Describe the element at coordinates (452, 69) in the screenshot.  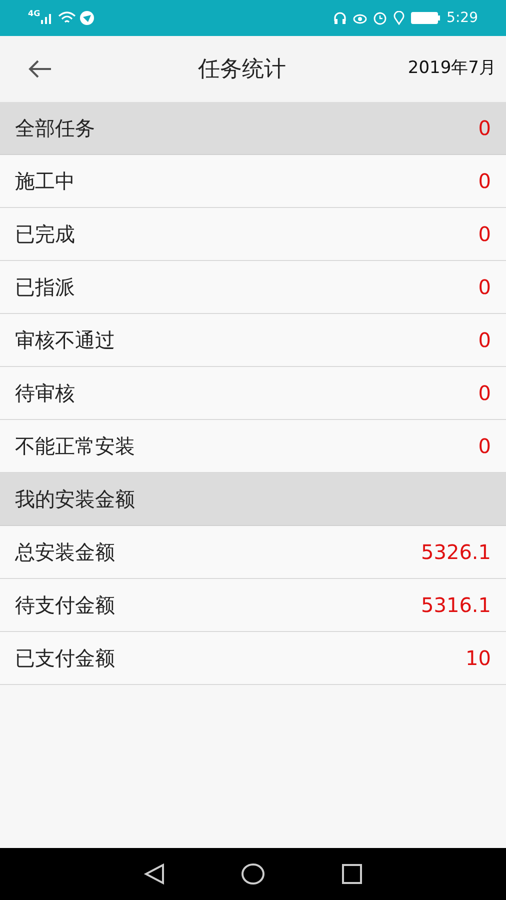
I see `month-selector: 2019年7月` at that location.